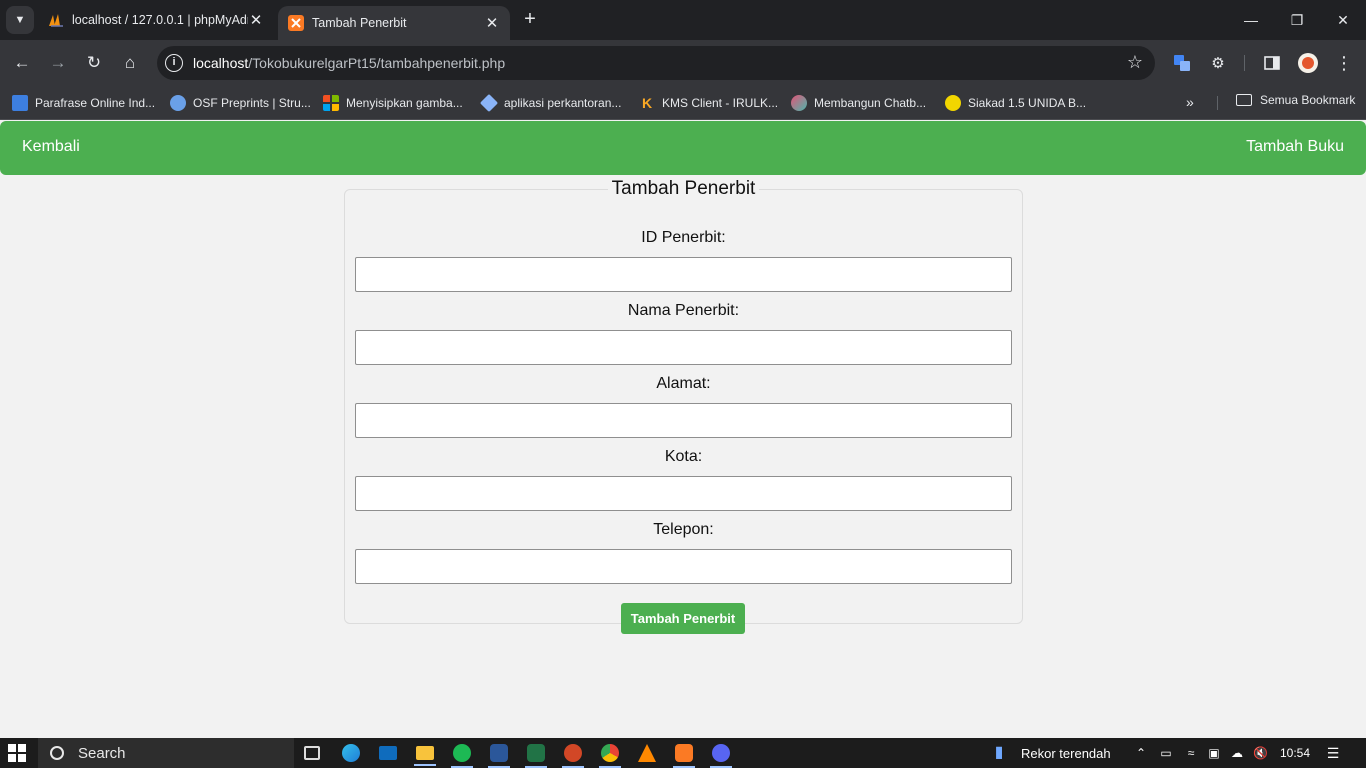 This screenshot has height=768, width=1366. What do you see at coordinates (1141, 753) in the screenshot?
I see `chevron-up-icon: ⌃` at bounding box center [1141, 753].